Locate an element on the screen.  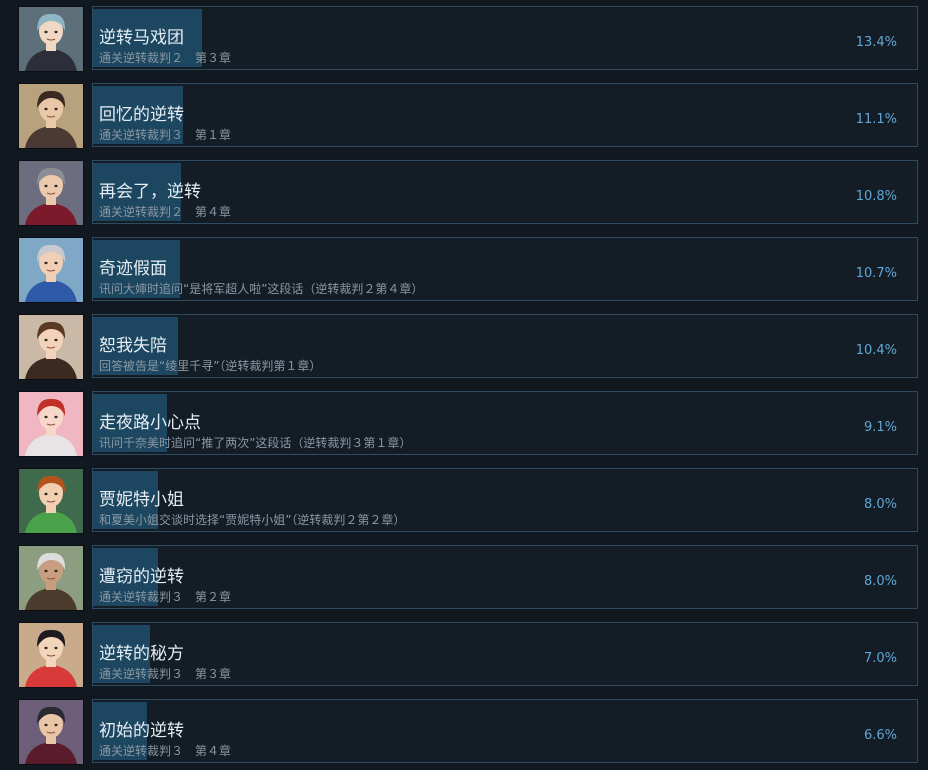
portrait-dahlia-icon is located at coordinates (51, 424).